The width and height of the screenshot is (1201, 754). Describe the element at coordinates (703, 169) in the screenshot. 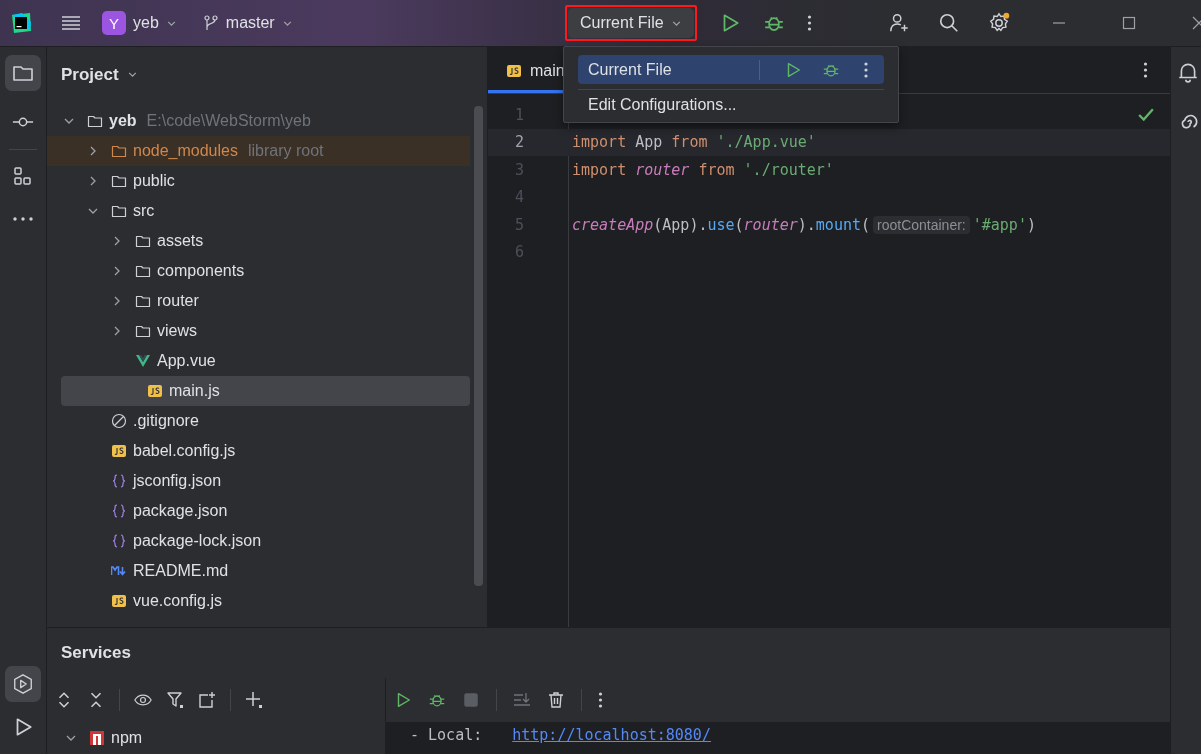

I see `code-line: import router from './router'` at that location.